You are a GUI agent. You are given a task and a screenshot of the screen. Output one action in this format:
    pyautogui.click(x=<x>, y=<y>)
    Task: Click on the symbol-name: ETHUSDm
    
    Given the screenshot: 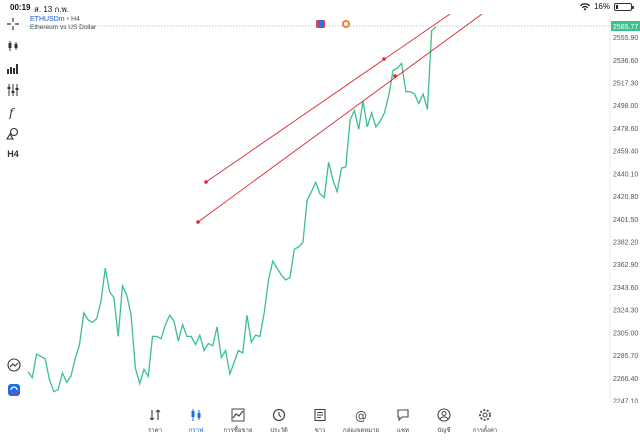 What is the action you would take?
    pyautogui.click(x=47, y=19)
    